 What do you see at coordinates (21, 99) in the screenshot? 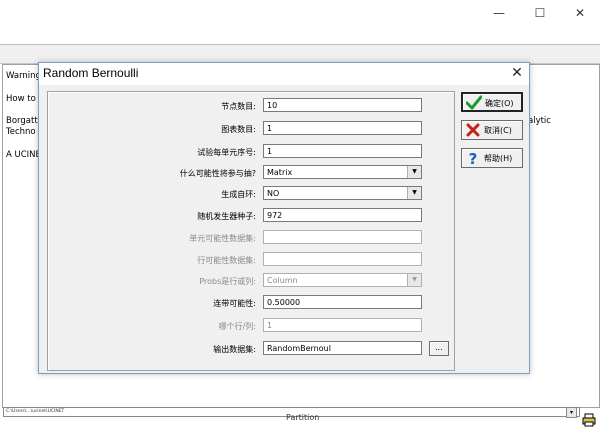
I see `log-line: How to` at bounding box center [21, 99].